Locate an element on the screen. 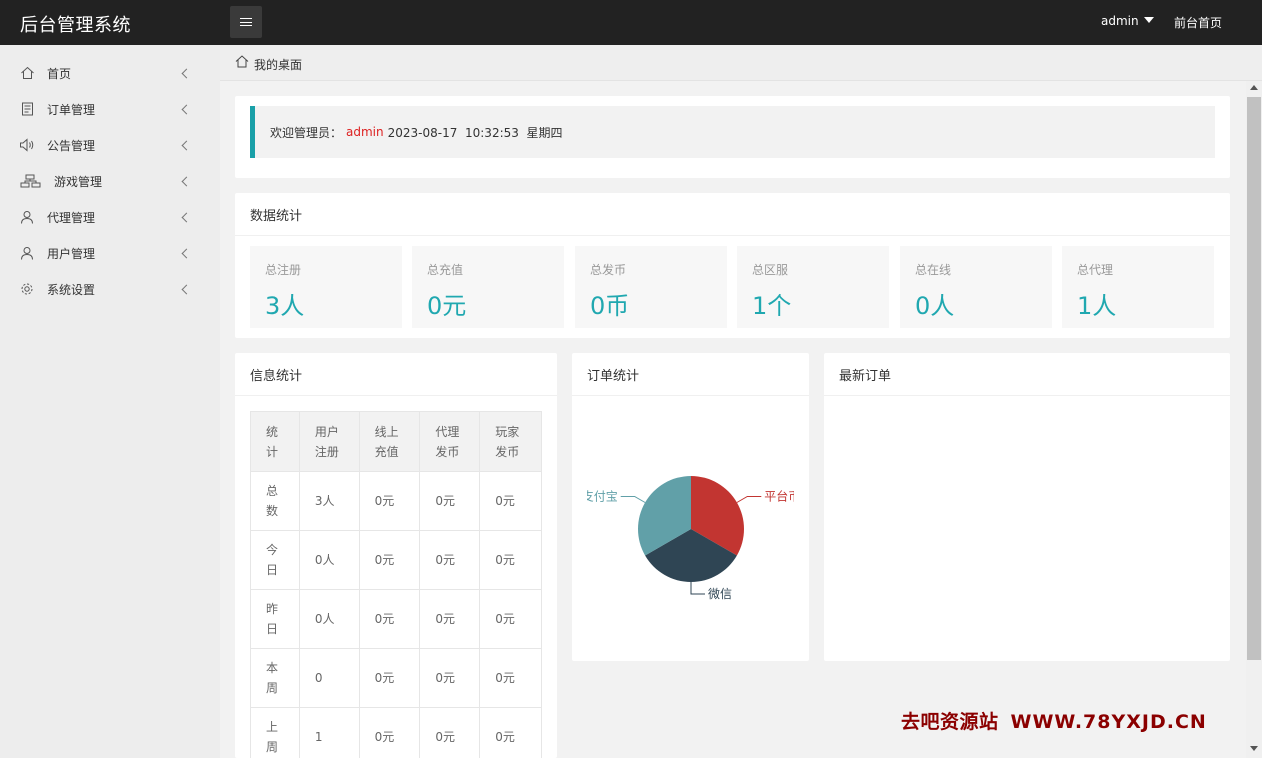  table-header-row: 统 计 用户 注册 线上 充值 代理 发币 玩家 发币 is located at coordinates (396, 441).